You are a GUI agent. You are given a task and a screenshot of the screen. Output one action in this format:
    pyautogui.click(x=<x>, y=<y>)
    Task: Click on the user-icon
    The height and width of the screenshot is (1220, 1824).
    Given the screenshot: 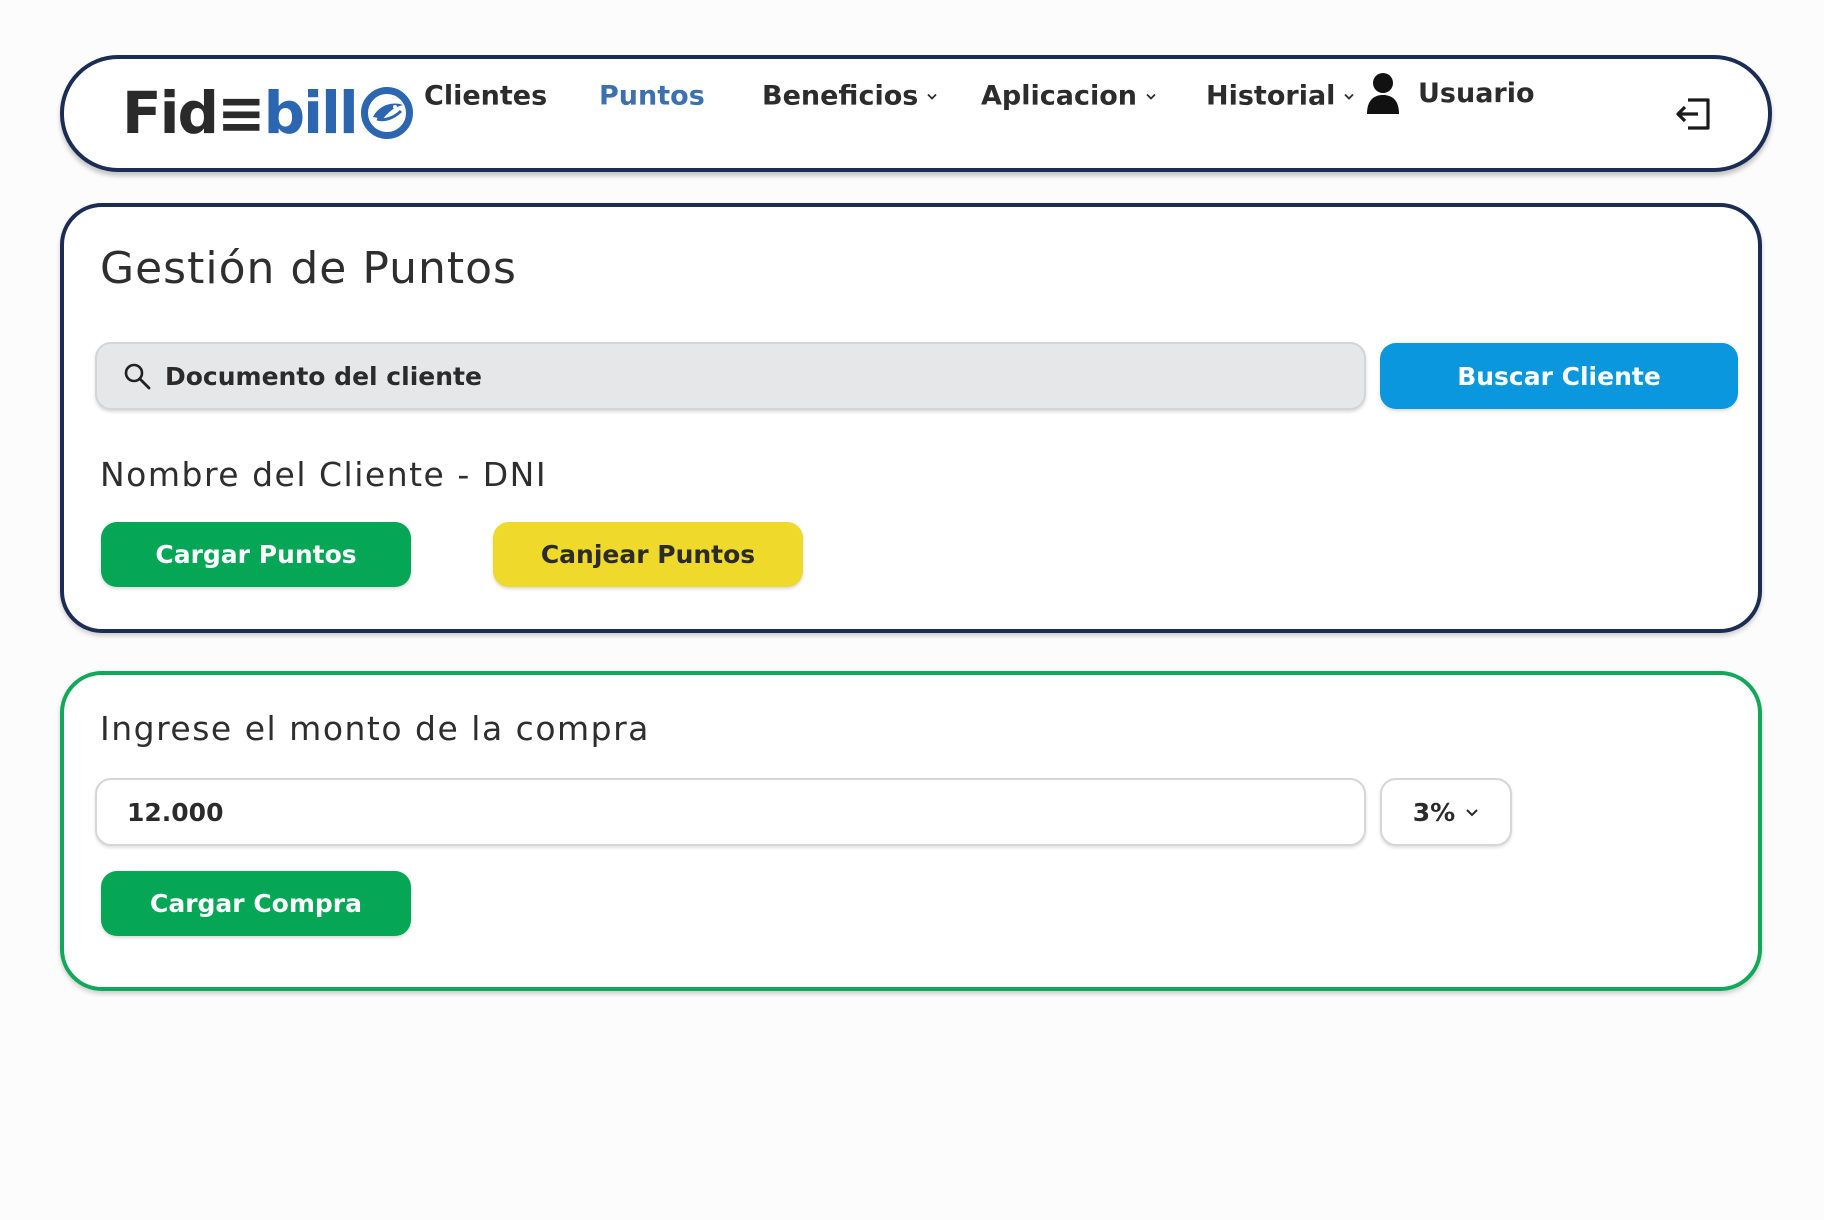 What is the action you would take?
    pyautogui.click(x=1383, y=93)
    